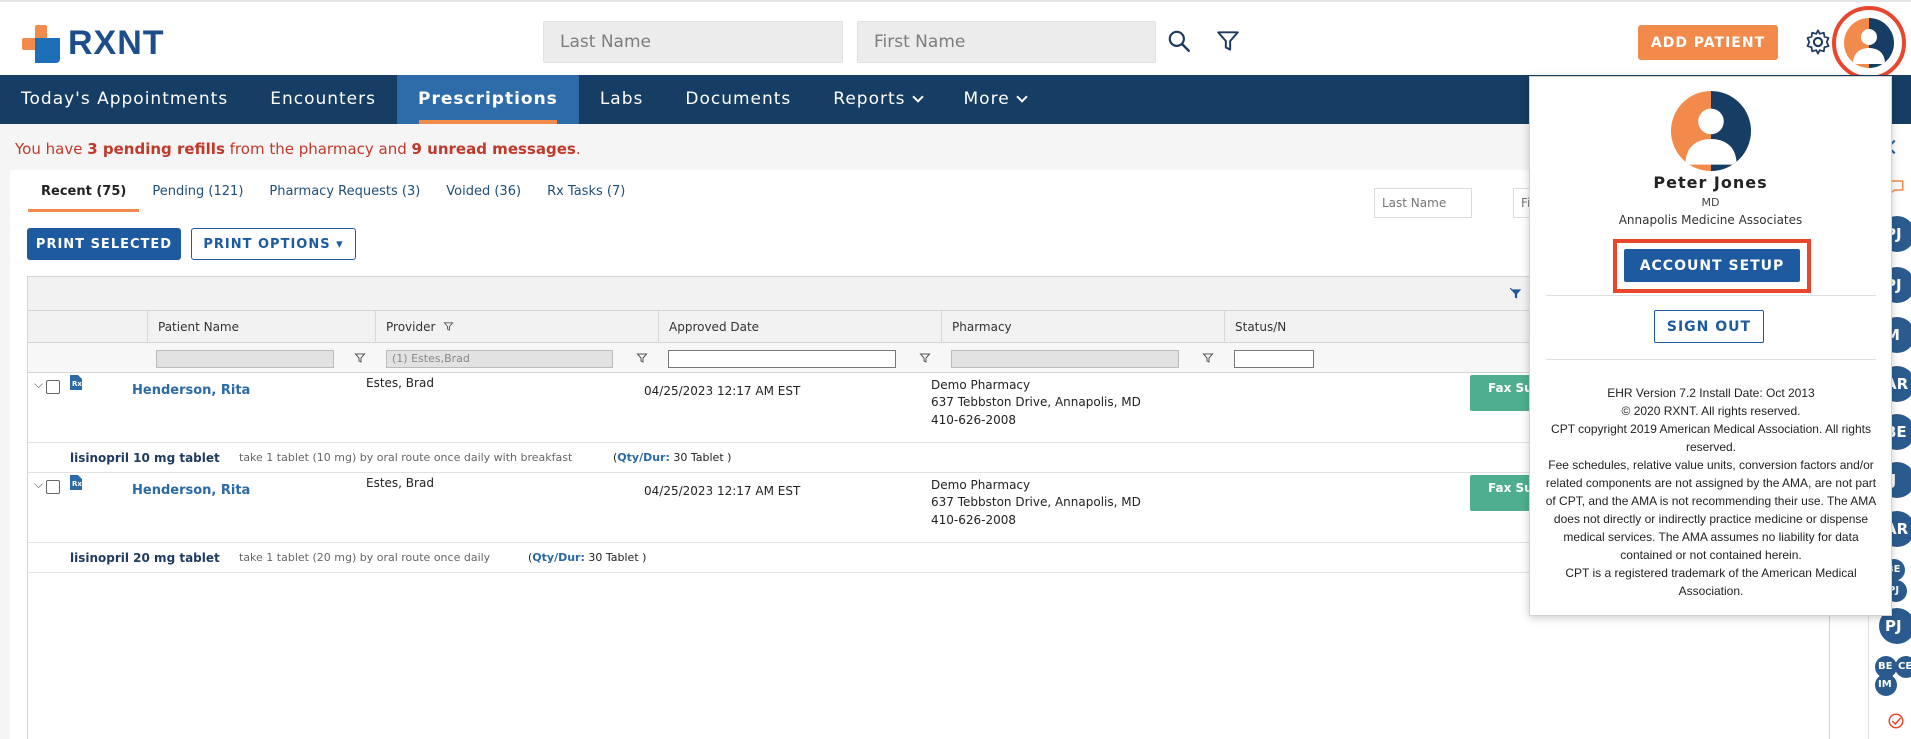  Describe the element at coordinates (41, 43) in the screenshot. I see `logo-plus-icon` at that location.